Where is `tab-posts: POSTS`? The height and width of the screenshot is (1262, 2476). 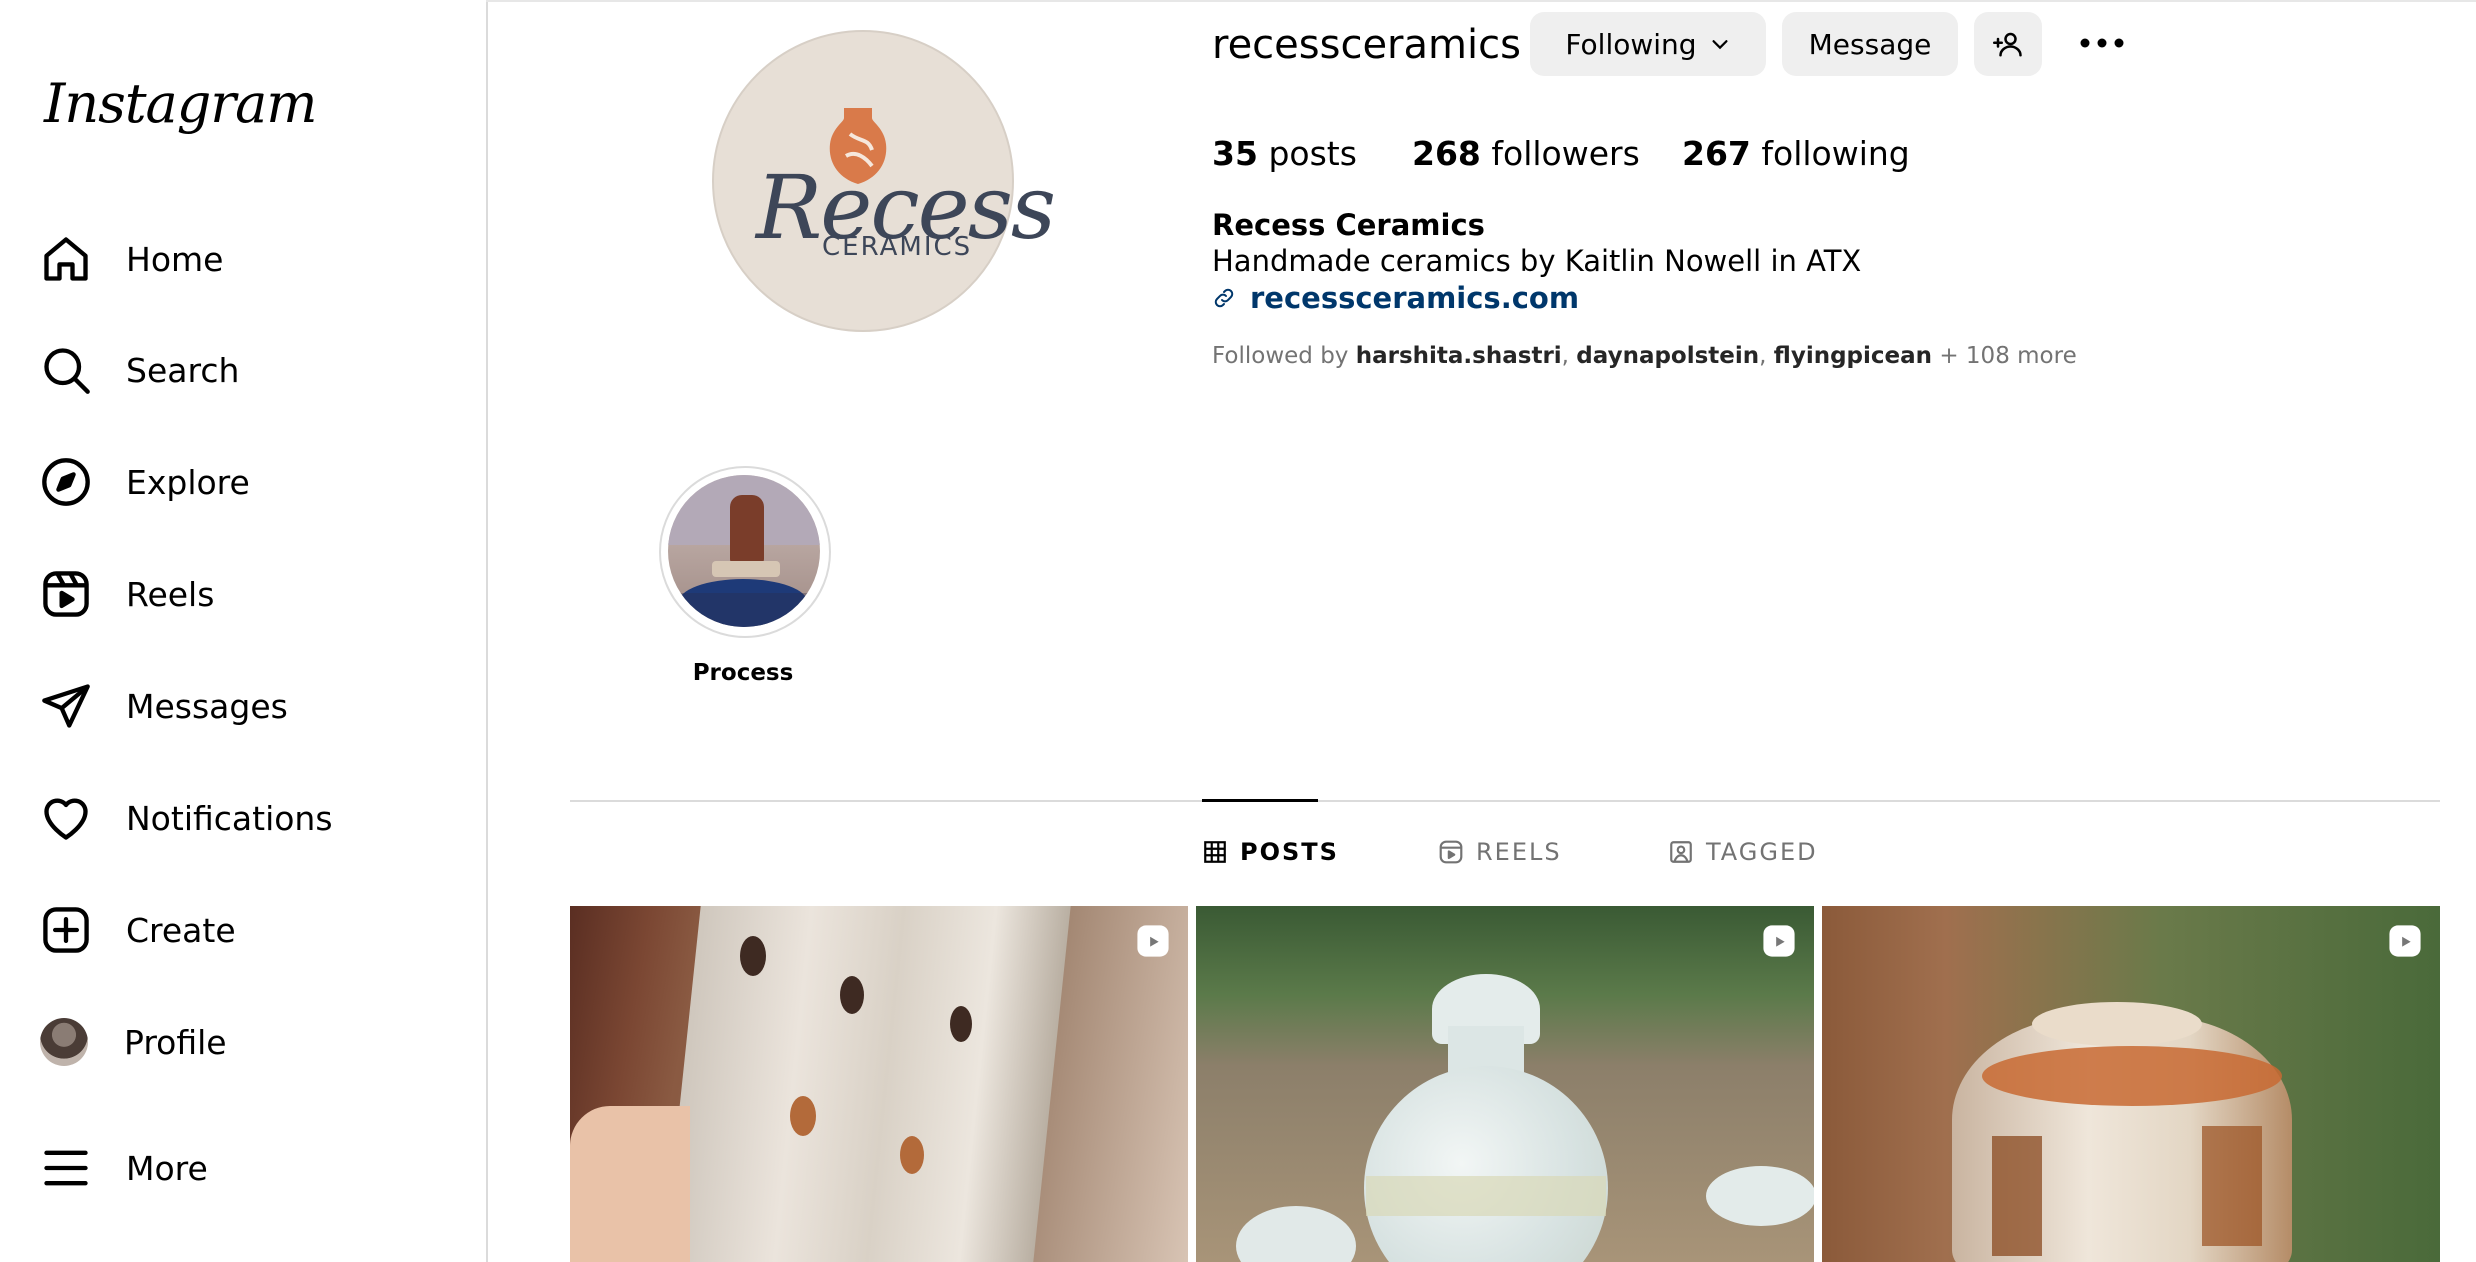
tab-posts: POSTS is located at coordinates (1270, 852).